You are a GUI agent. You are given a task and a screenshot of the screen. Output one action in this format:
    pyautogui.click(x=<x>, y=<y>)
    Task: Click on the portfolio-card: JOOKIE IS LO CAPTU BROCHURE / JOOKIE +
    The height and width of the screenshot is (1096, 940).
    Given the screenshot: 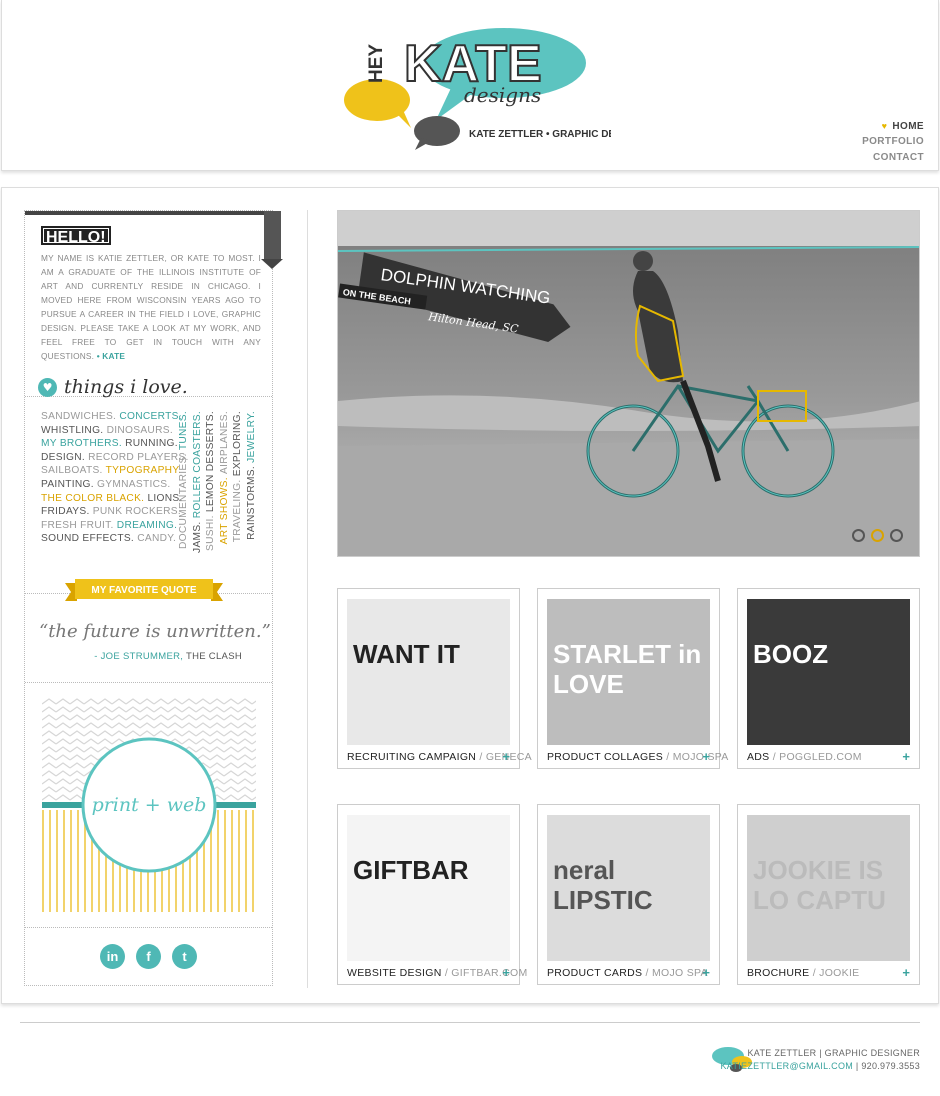 What is the action you would take?
    pyautogui.click(x=828, y=894)
    